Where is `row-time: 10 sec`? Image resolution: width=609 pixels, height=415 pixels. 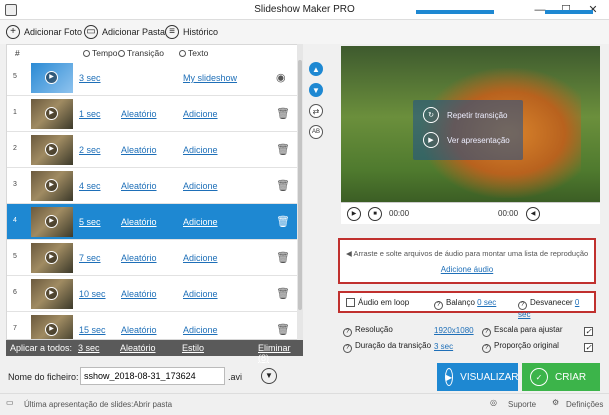
row-time: 10 sec is located at coordinates (92, 294).